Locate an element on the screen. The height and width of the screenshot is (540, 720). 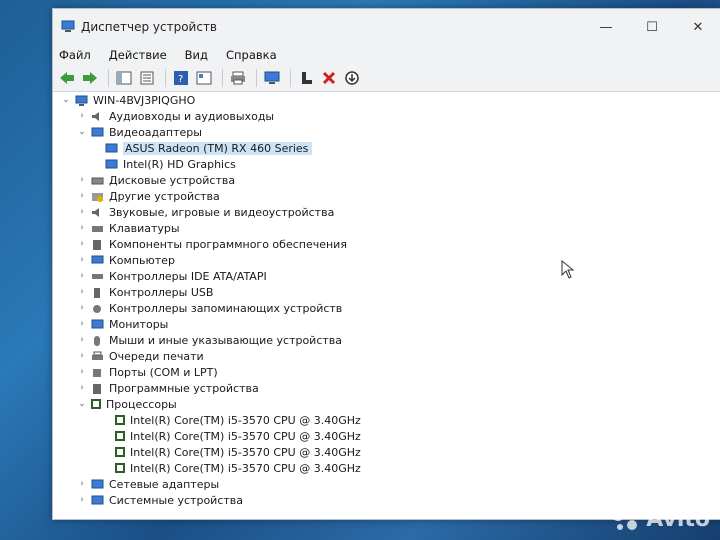
uninstall-button is located at coordinates (329, 78).